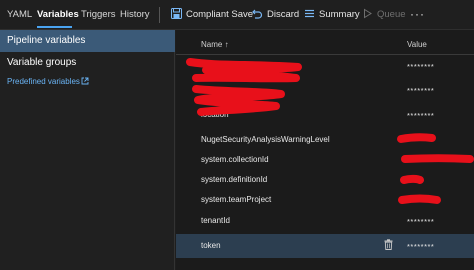 Image resolution: width=474 pixels, height=270 pixels. I want to click on undo-icon, so click(257, 14).